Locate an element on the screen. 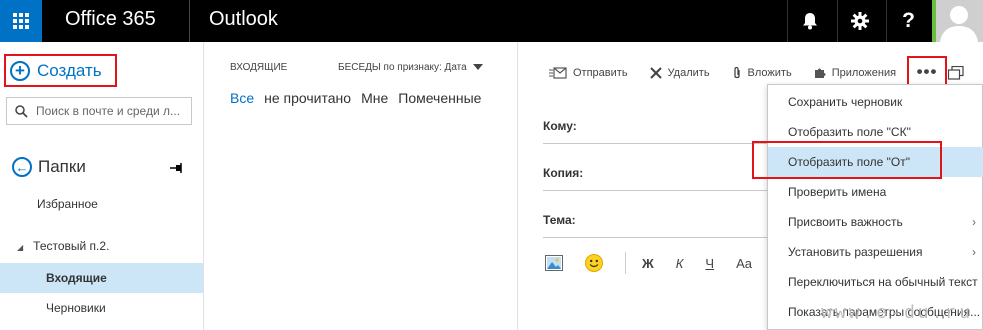 Image resolution: width=983 pixels, height=330 pixels. gear-icon is located at coordinates (859, 21).